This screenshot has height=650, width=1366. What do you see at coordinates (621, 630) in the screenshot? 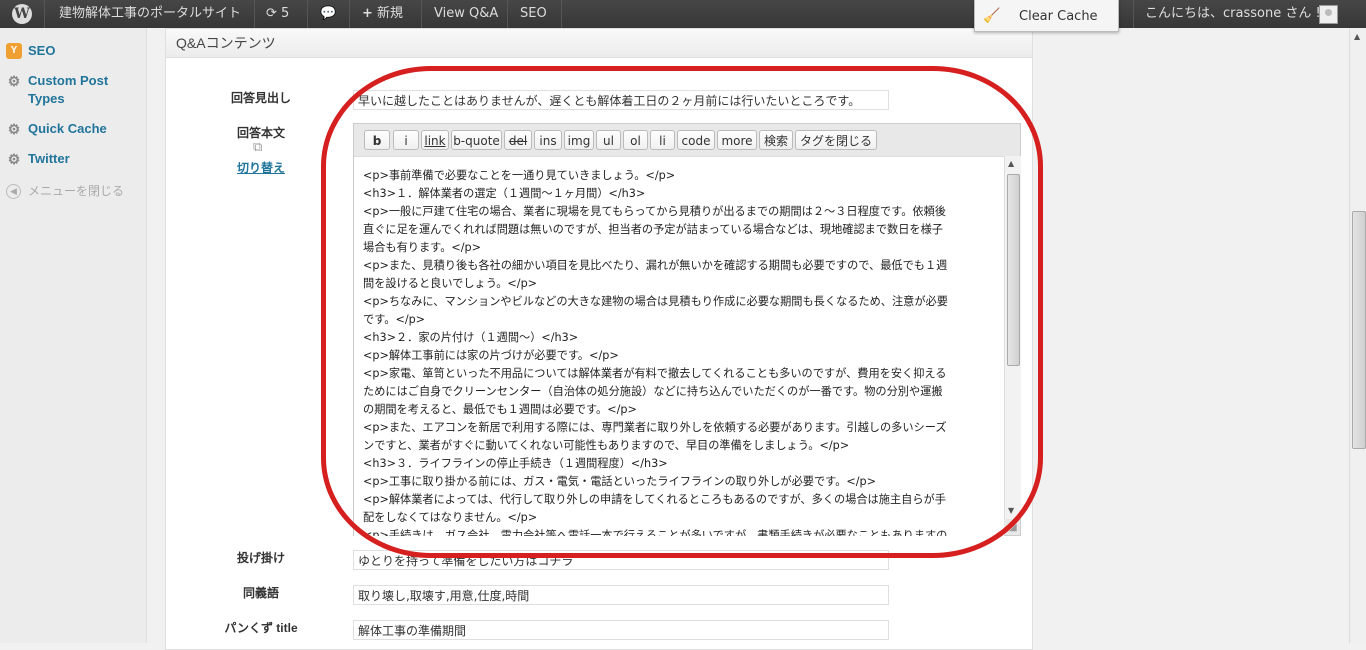
I see `breadcrumb-title-input: 解体工事の準備期間` at bounding box center [621, 630].